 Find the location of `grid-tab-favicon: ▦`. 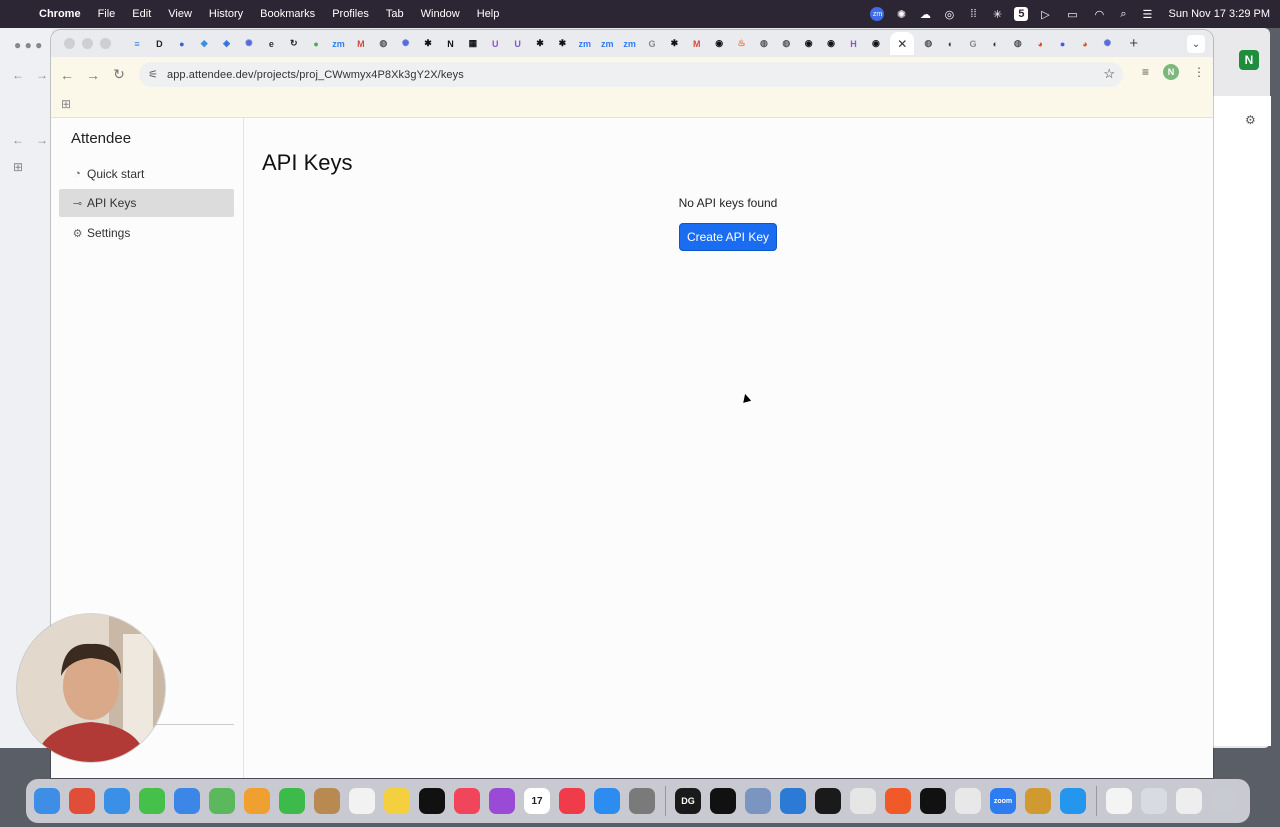

grid-tab-favicon: ▦ is located at coordinates (473, 44).